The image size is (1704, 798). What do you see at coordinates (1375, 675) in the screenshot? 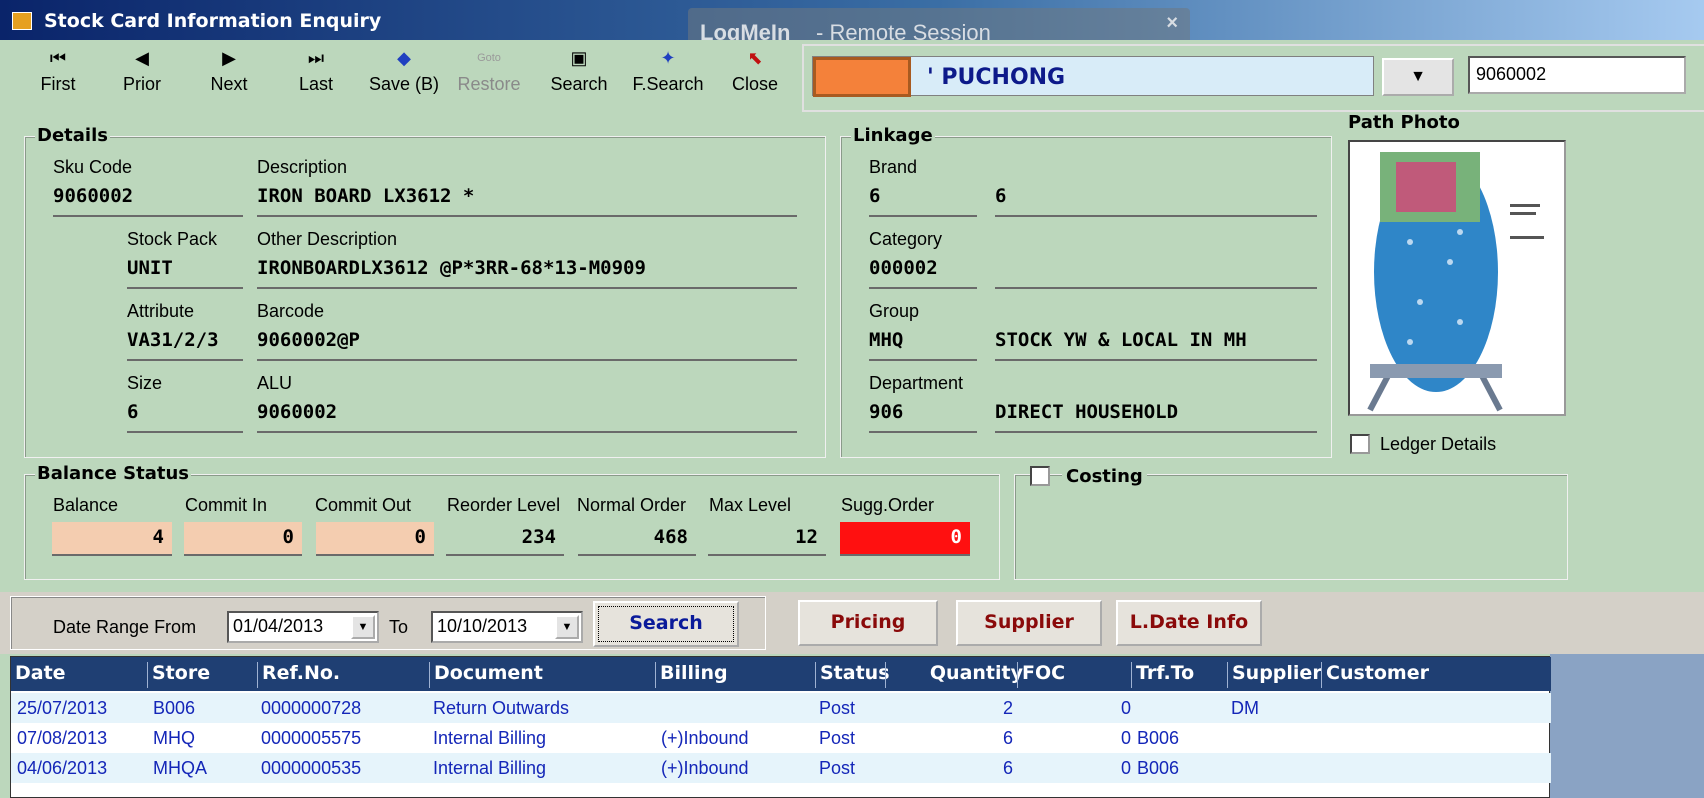
I see `col-customer: Customer` at bounding box center [1375, 675].